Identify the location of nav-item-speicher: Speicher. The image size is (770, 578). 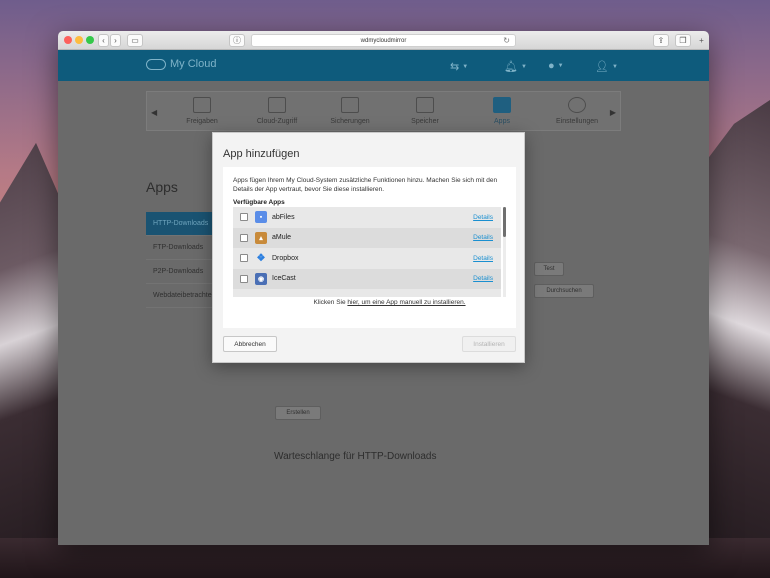
(425, 111).